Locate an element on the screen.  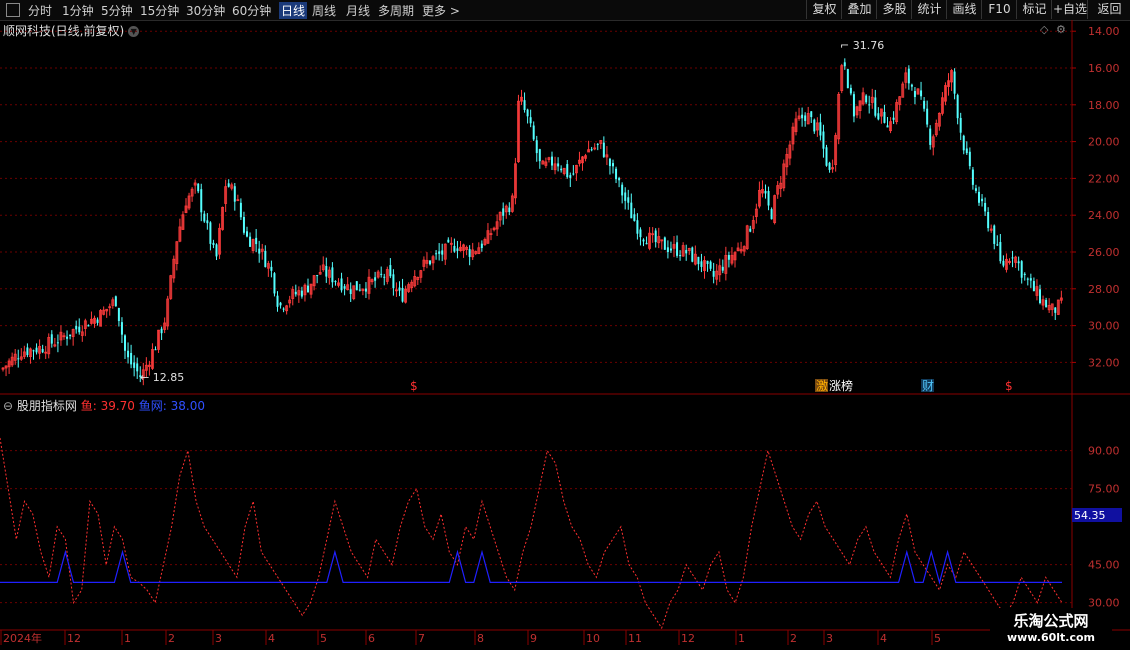
period-tab-7: 周线 is located at coordinates (324, 10).